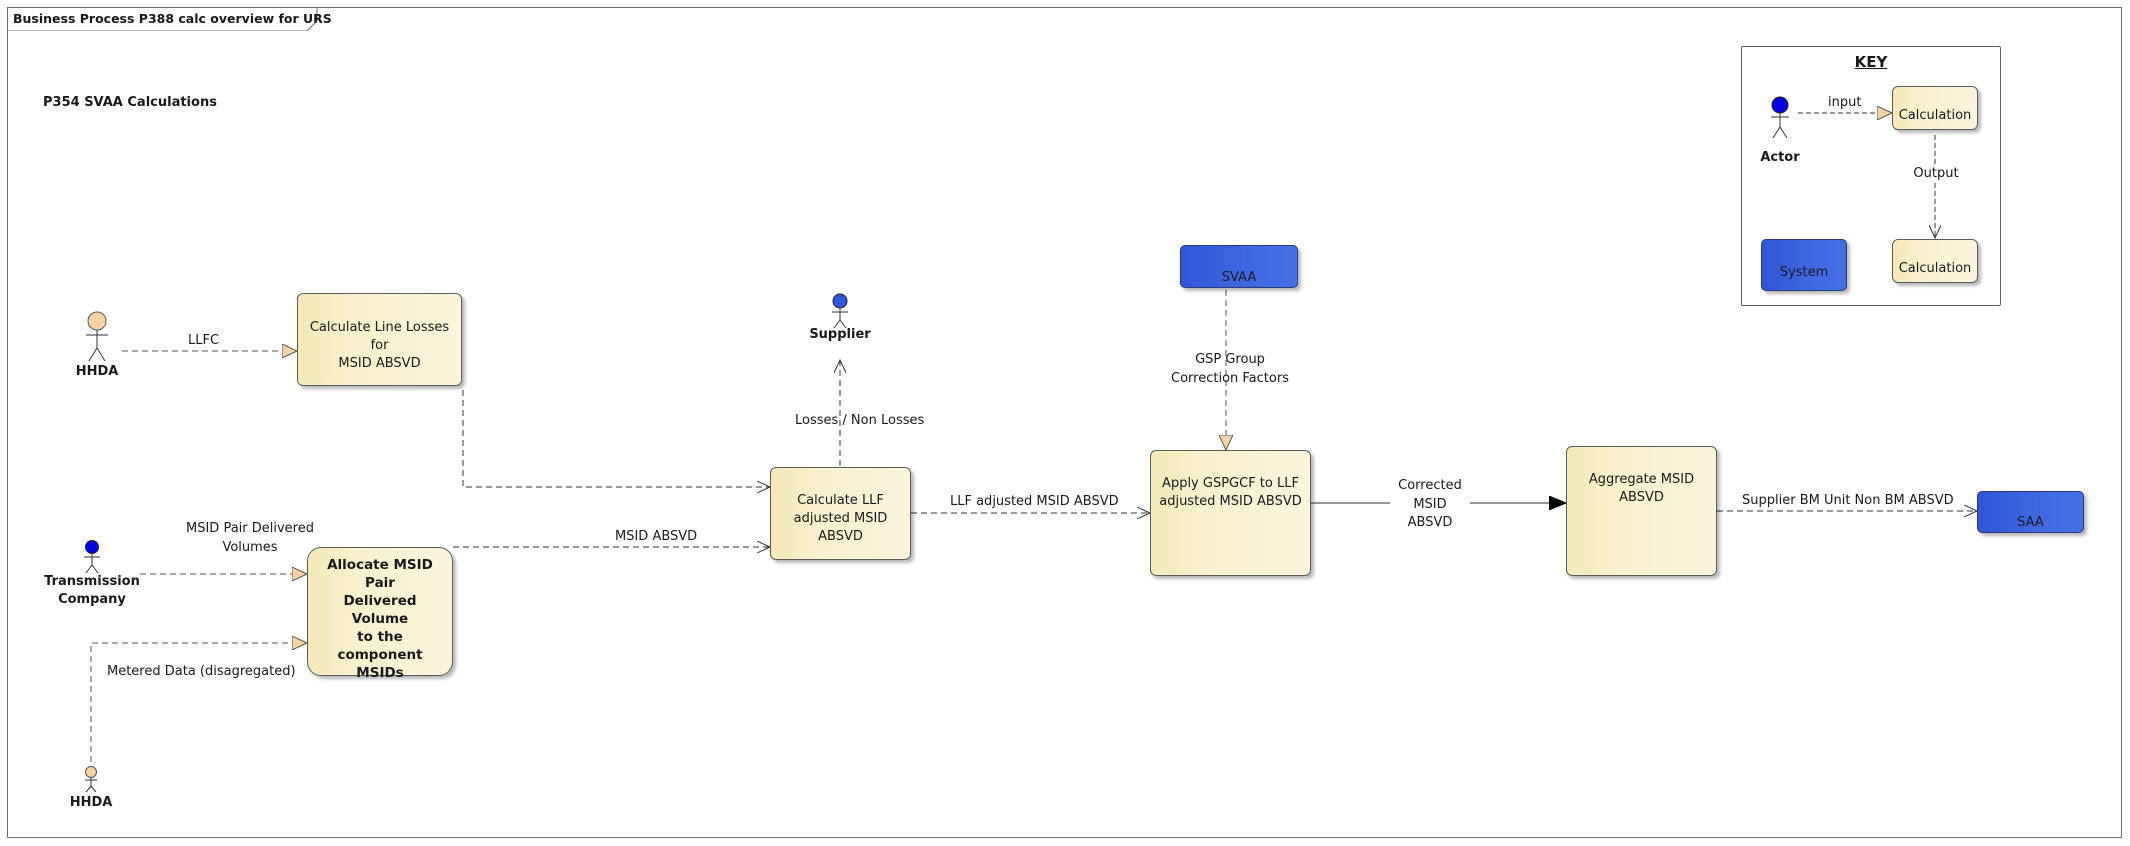 The width and height of the screenshot is (2130, 846). Describe the element at coordinates (1230, 483) in the screenshot. I see `calc-apply-line1: Apply GSPGCF to LLF` at that location.